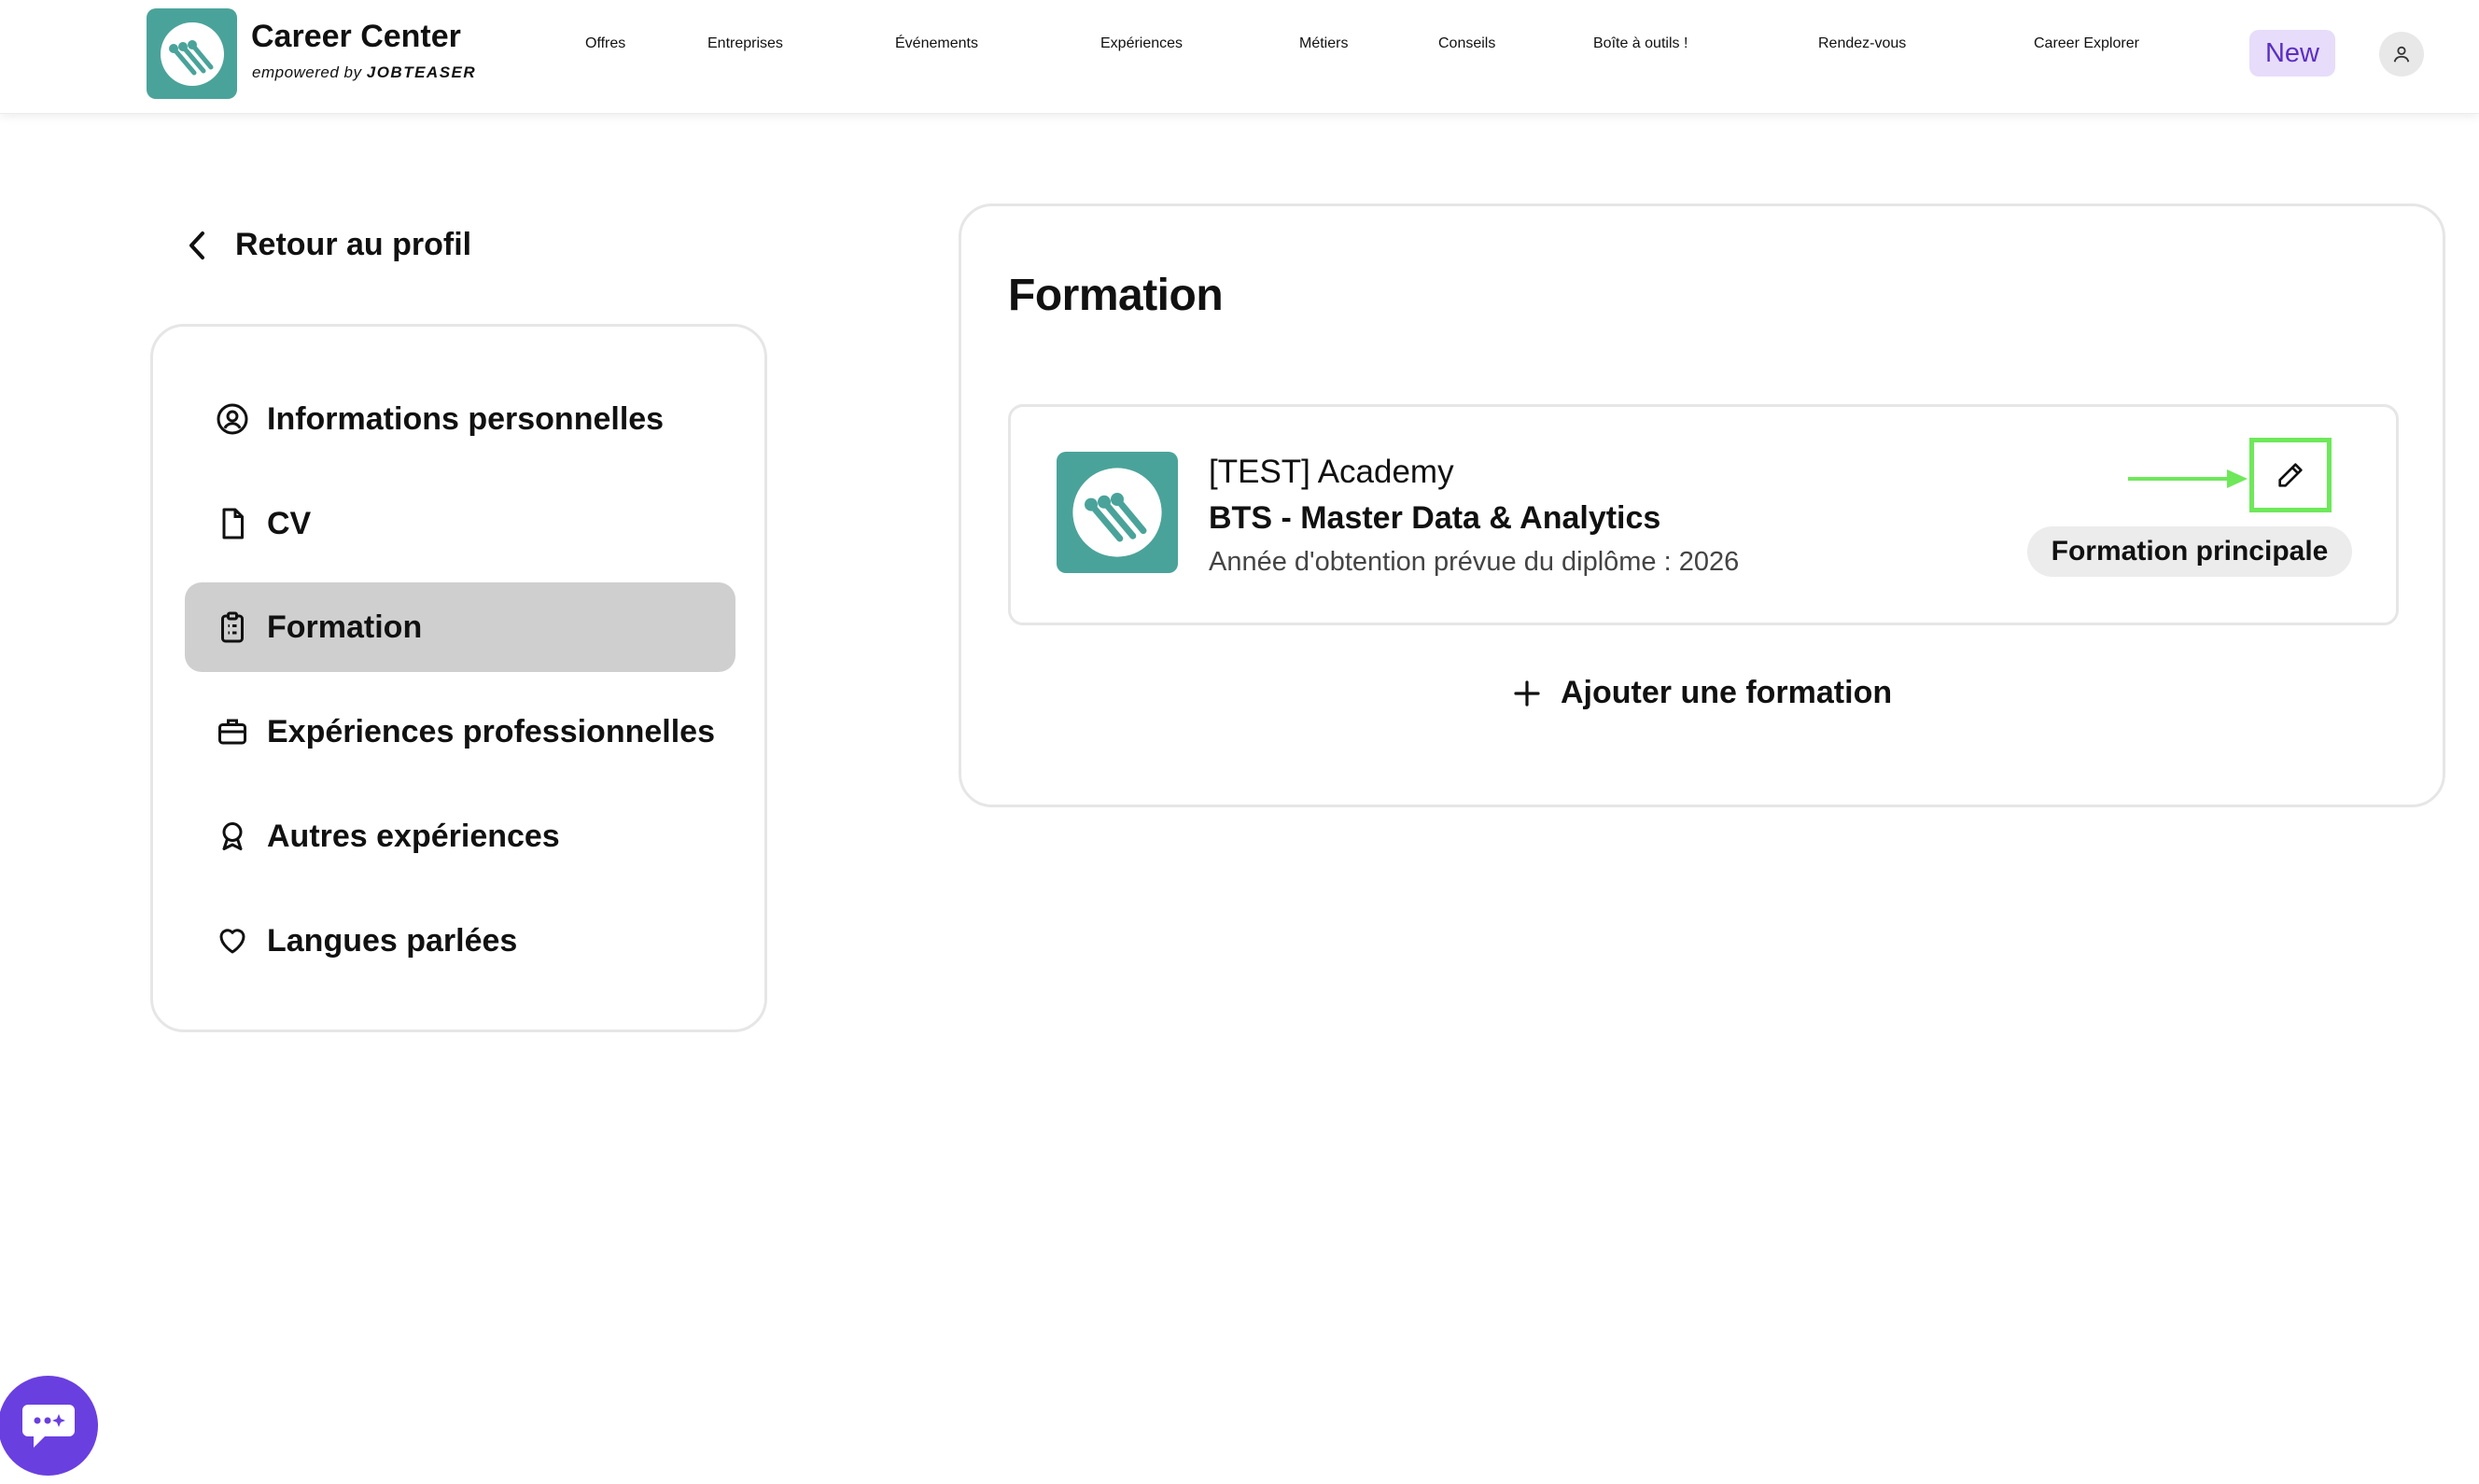 The image size is (2479, 1484). I want to click on logo-mark-icon, so click(192, 53).